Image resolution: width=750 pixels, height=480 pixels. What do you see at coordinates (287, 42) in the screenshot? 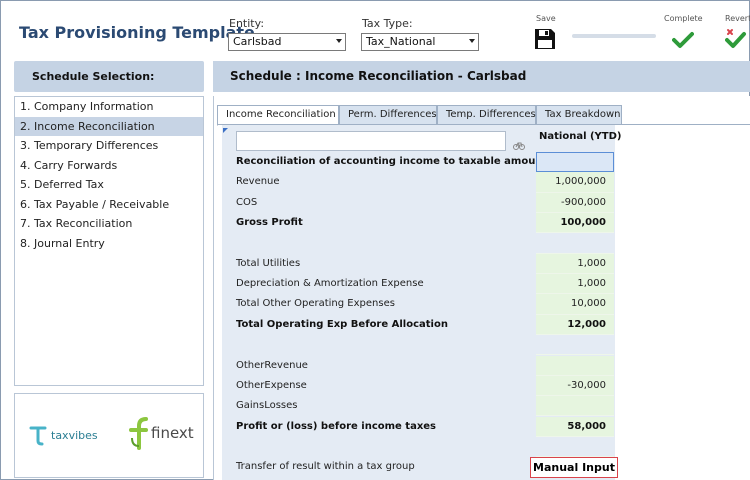
I see `entity-select: Carlsbad` at bounding box center [287, 42].